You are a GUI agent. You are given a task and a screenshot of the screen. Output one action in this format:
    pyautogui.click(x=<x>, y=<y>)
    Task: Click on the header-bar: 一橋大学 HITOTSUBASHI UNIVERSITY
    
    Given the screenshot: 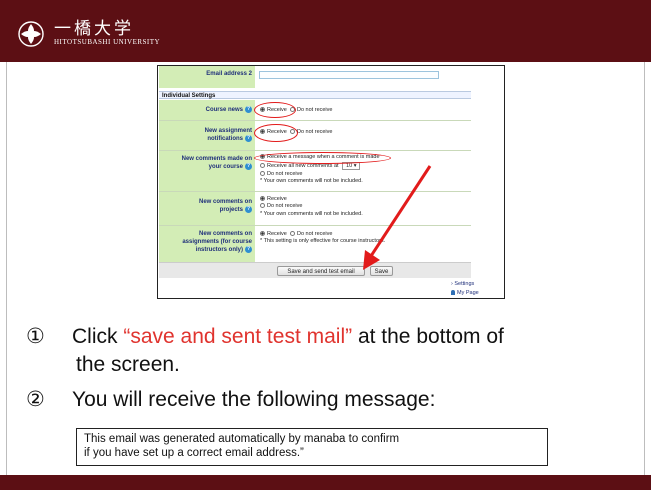 What is the action you would take?
    pyautogui.click(x=325, y=31)
    